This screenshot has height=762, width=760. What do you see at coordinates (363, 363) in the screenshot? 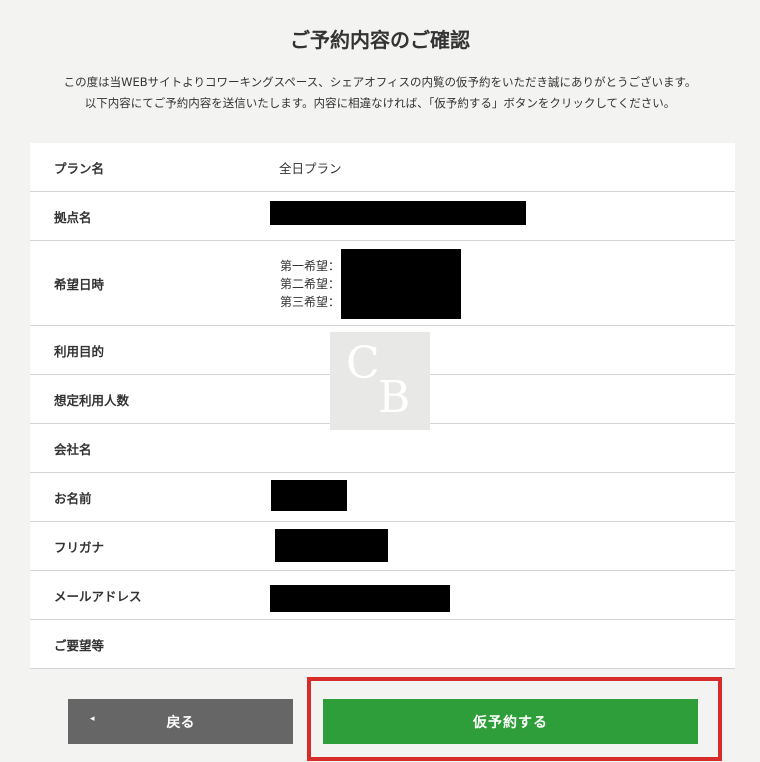
I see `watermark-letter-c: C` at bounding box center [363, 363].